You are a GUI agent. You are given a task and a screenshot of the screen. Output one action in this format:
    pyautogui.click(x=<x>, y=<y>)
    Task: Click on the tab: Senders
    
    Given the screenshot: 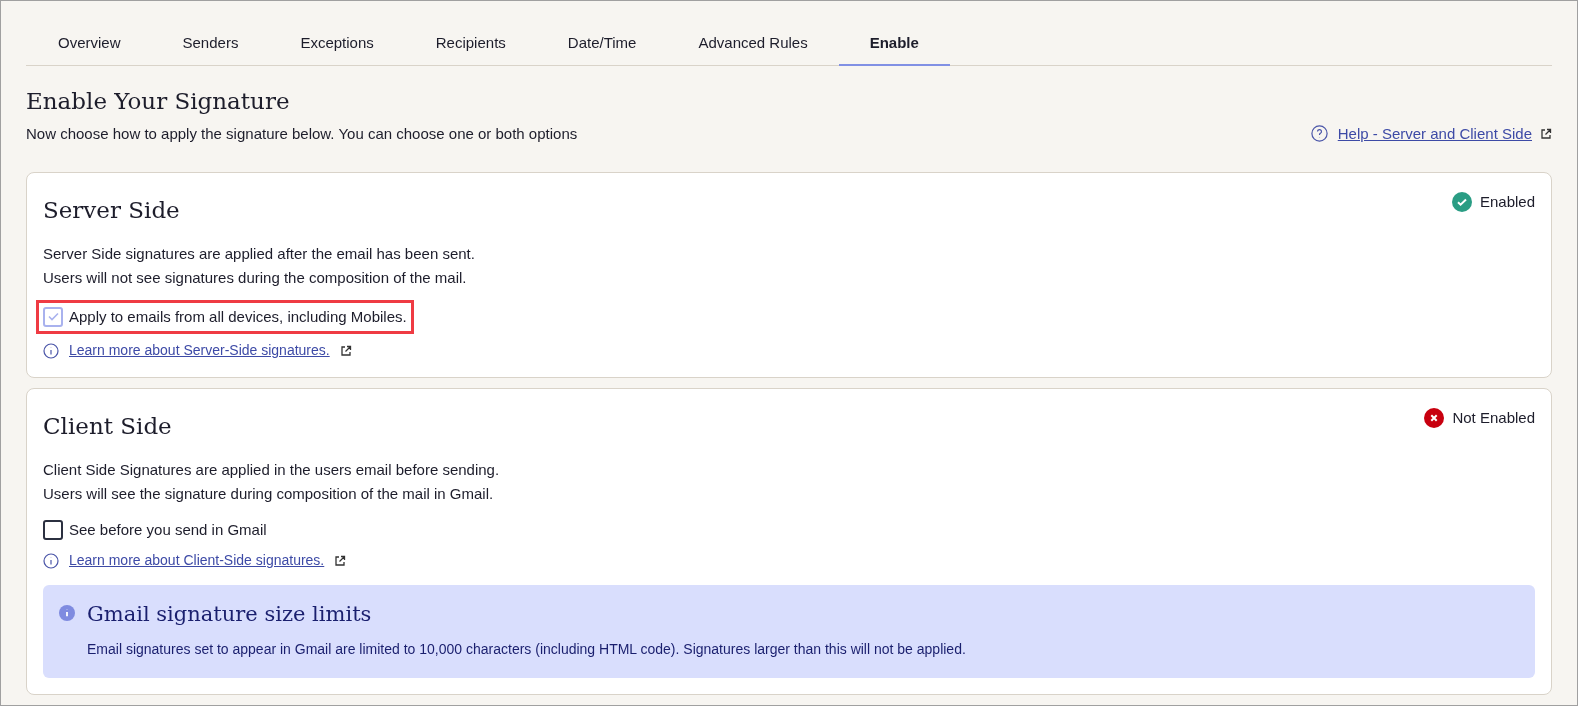 What is the action you would take?
    pyautogui.click(x=210, y=44)
    